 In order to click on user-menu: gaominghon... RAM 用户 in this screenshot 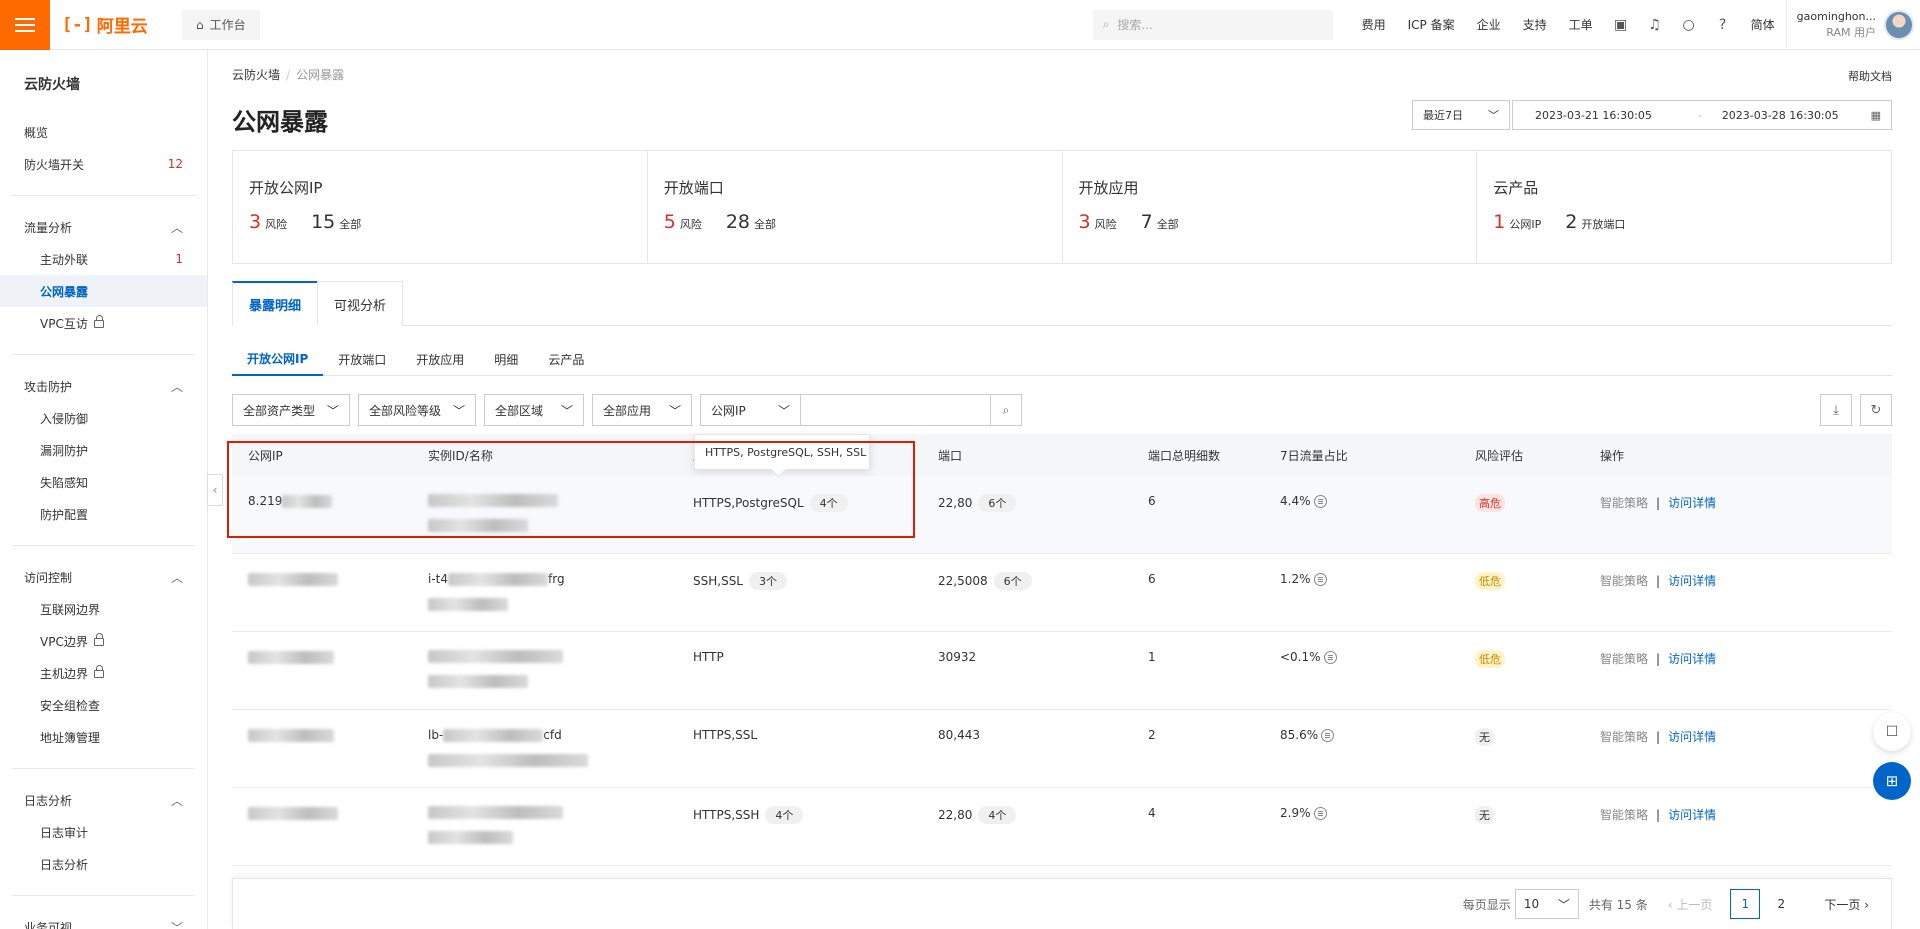, I will do `click(1852, 25)`.